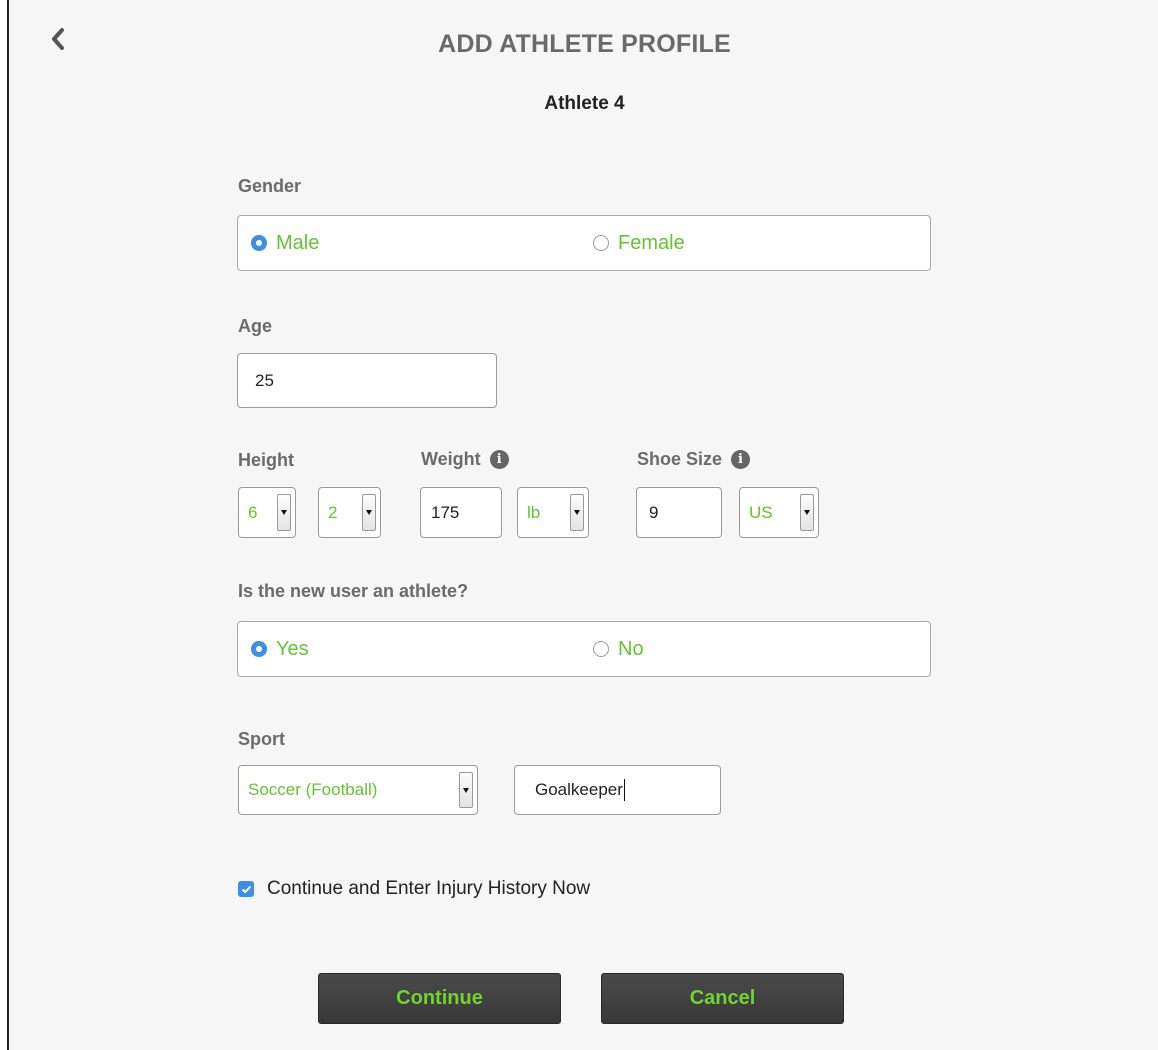 The height and width of the screenshot is (1050, 1158). I want to click on shoe-size-value: 9, so click(654, 512).